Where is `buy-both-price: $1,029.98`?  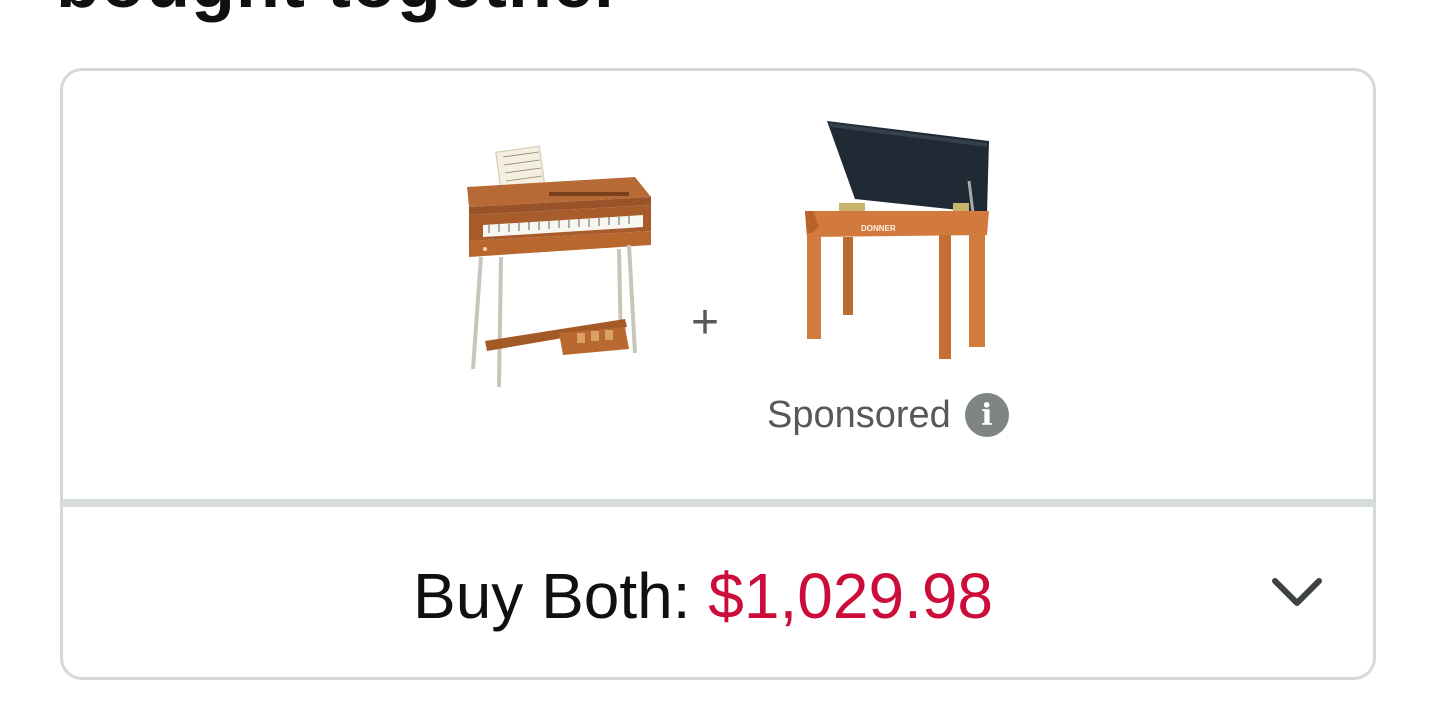
buy-both-price: $1,029.98 is located at coordinates (850, 596).